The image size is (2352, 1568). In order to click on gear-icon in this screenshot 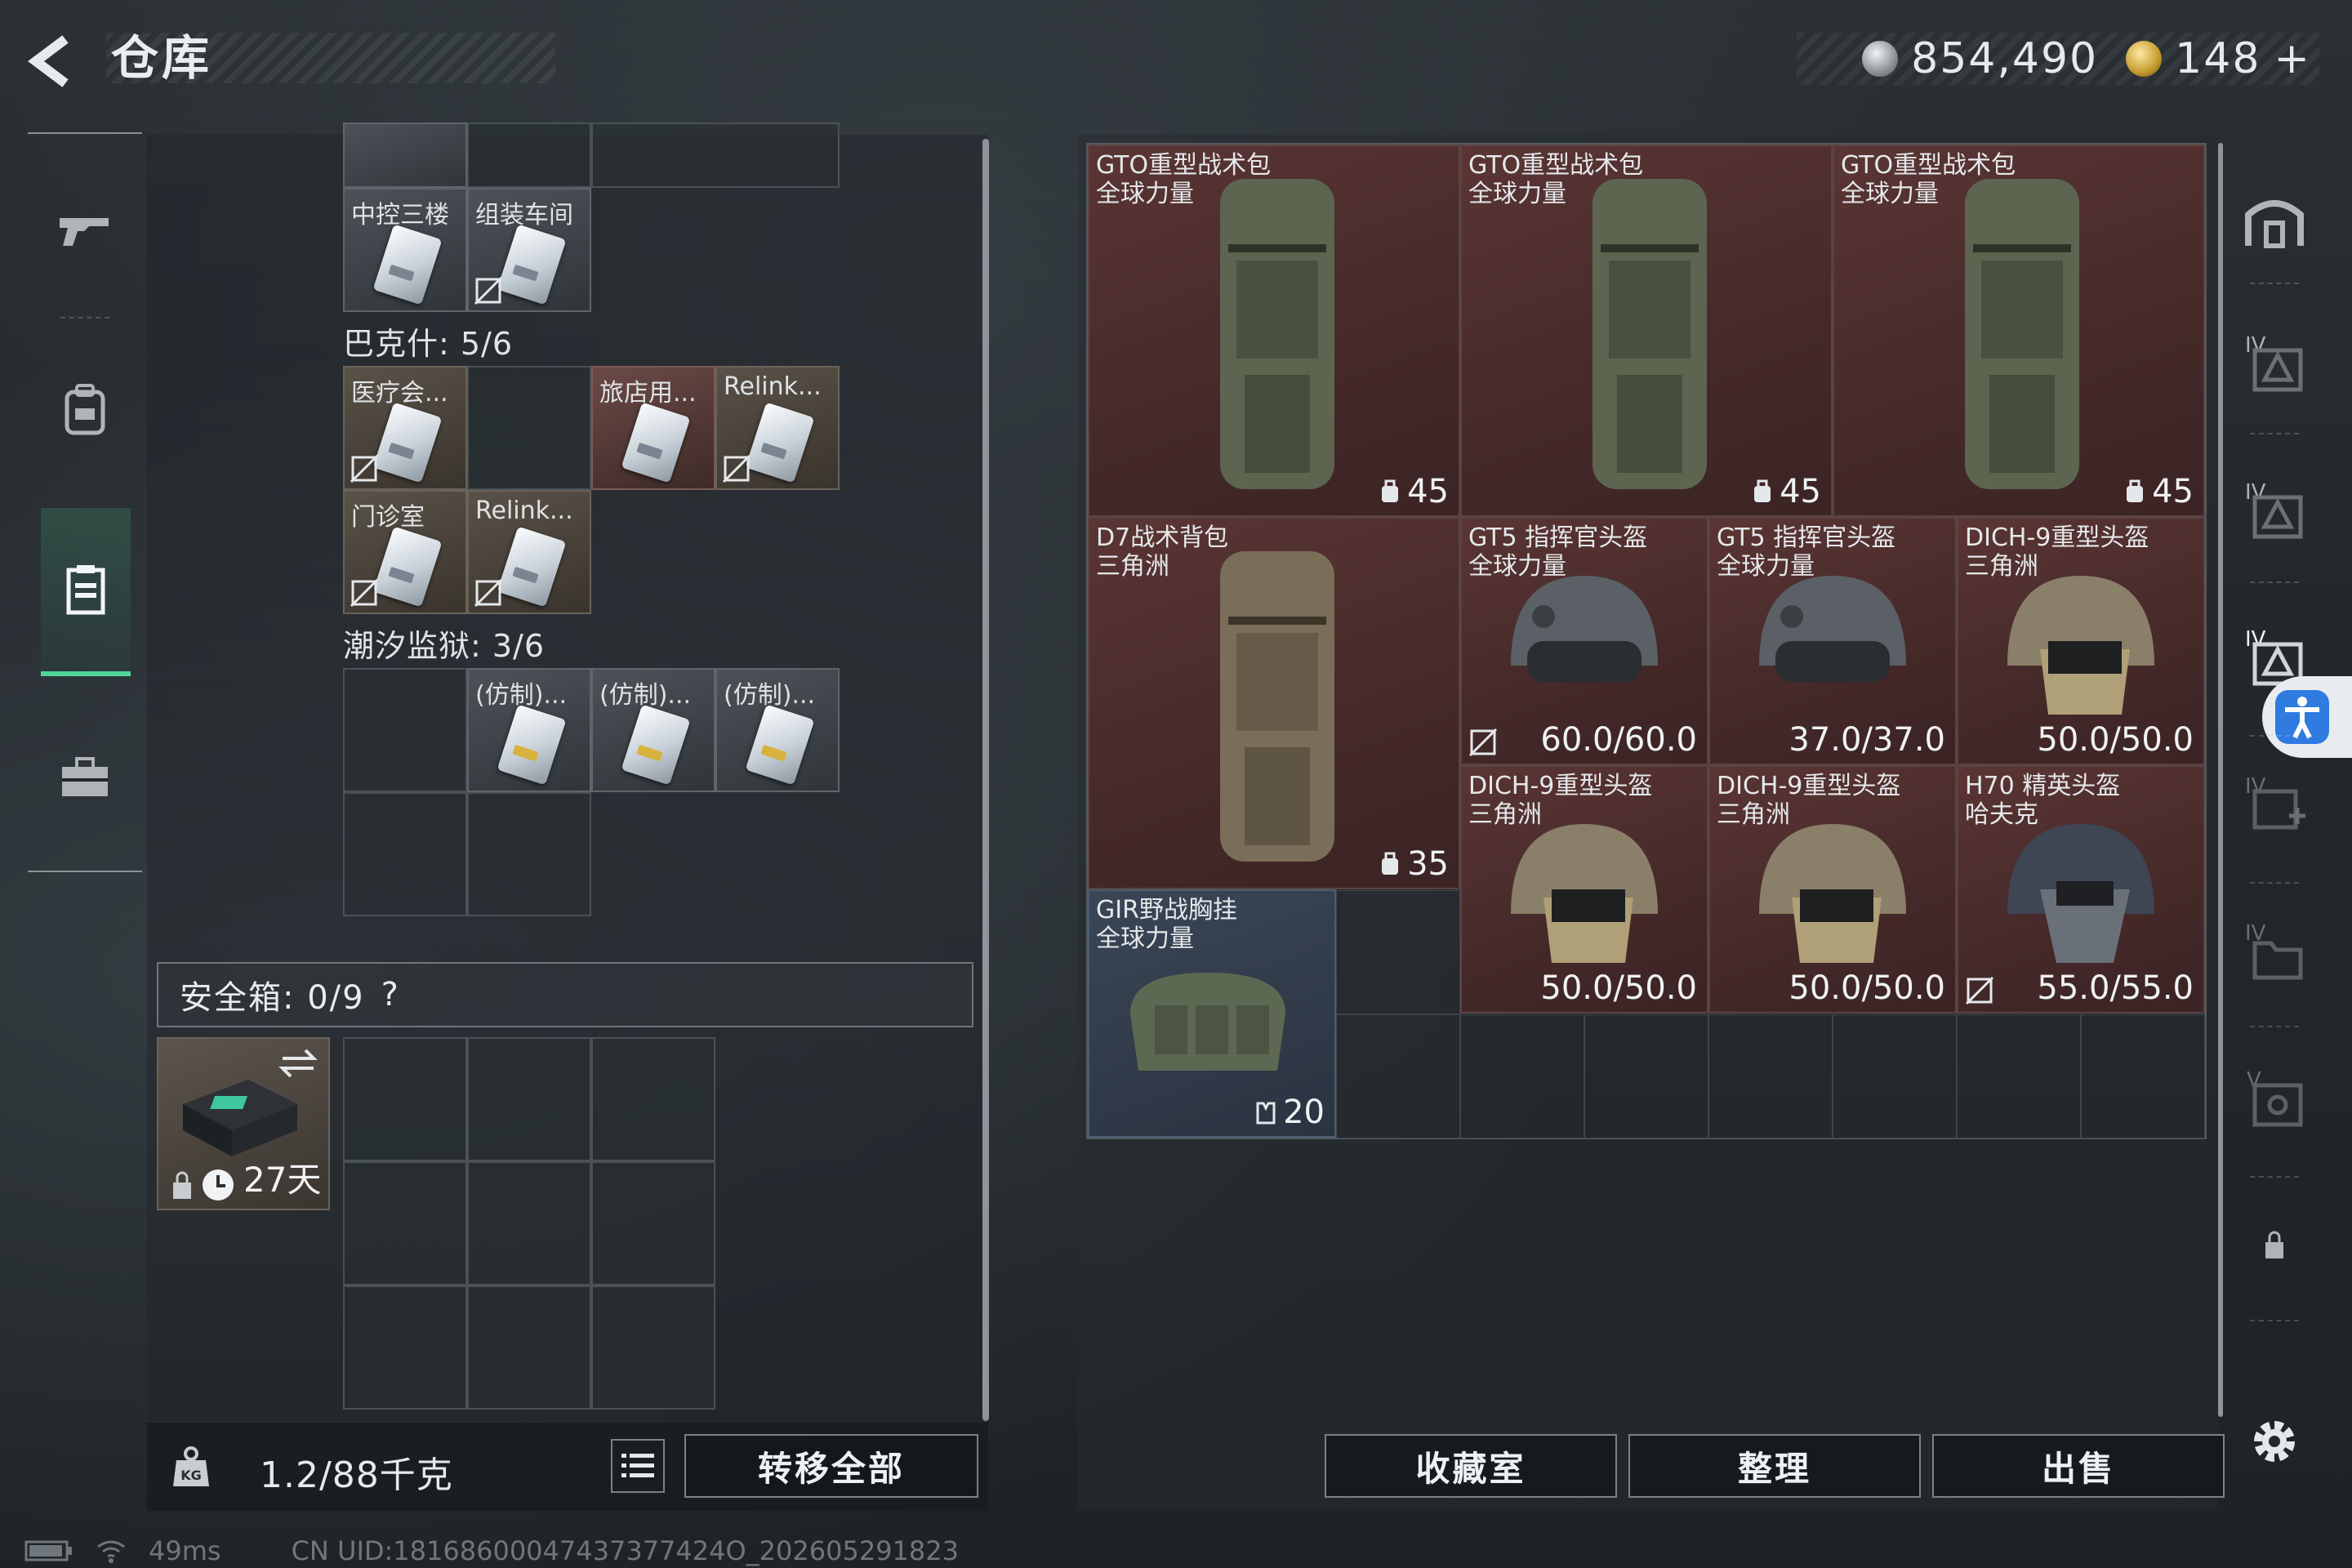, I will do `click(2274, 1441)`.